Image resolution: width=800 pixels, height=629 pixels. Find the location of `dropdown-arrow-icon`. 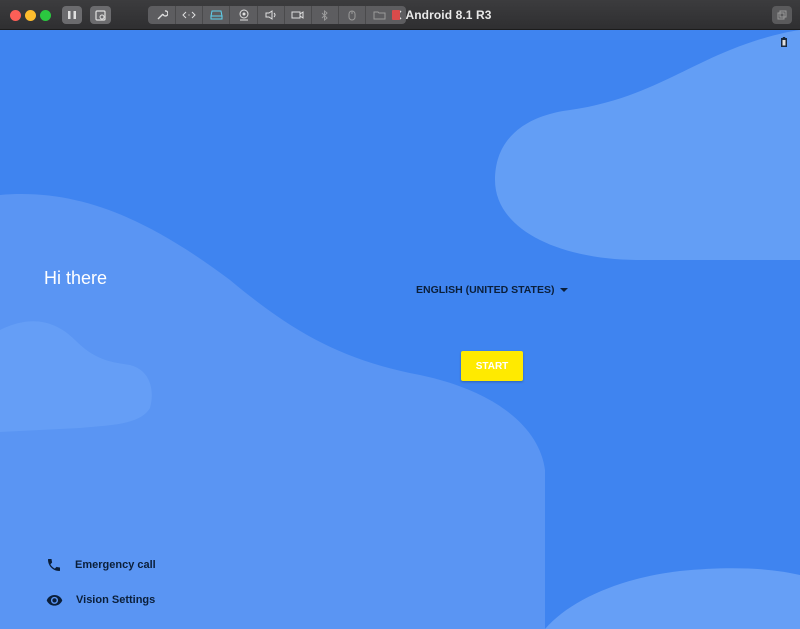

dropdown-arrow-icon is located at coordinates (564, 290).